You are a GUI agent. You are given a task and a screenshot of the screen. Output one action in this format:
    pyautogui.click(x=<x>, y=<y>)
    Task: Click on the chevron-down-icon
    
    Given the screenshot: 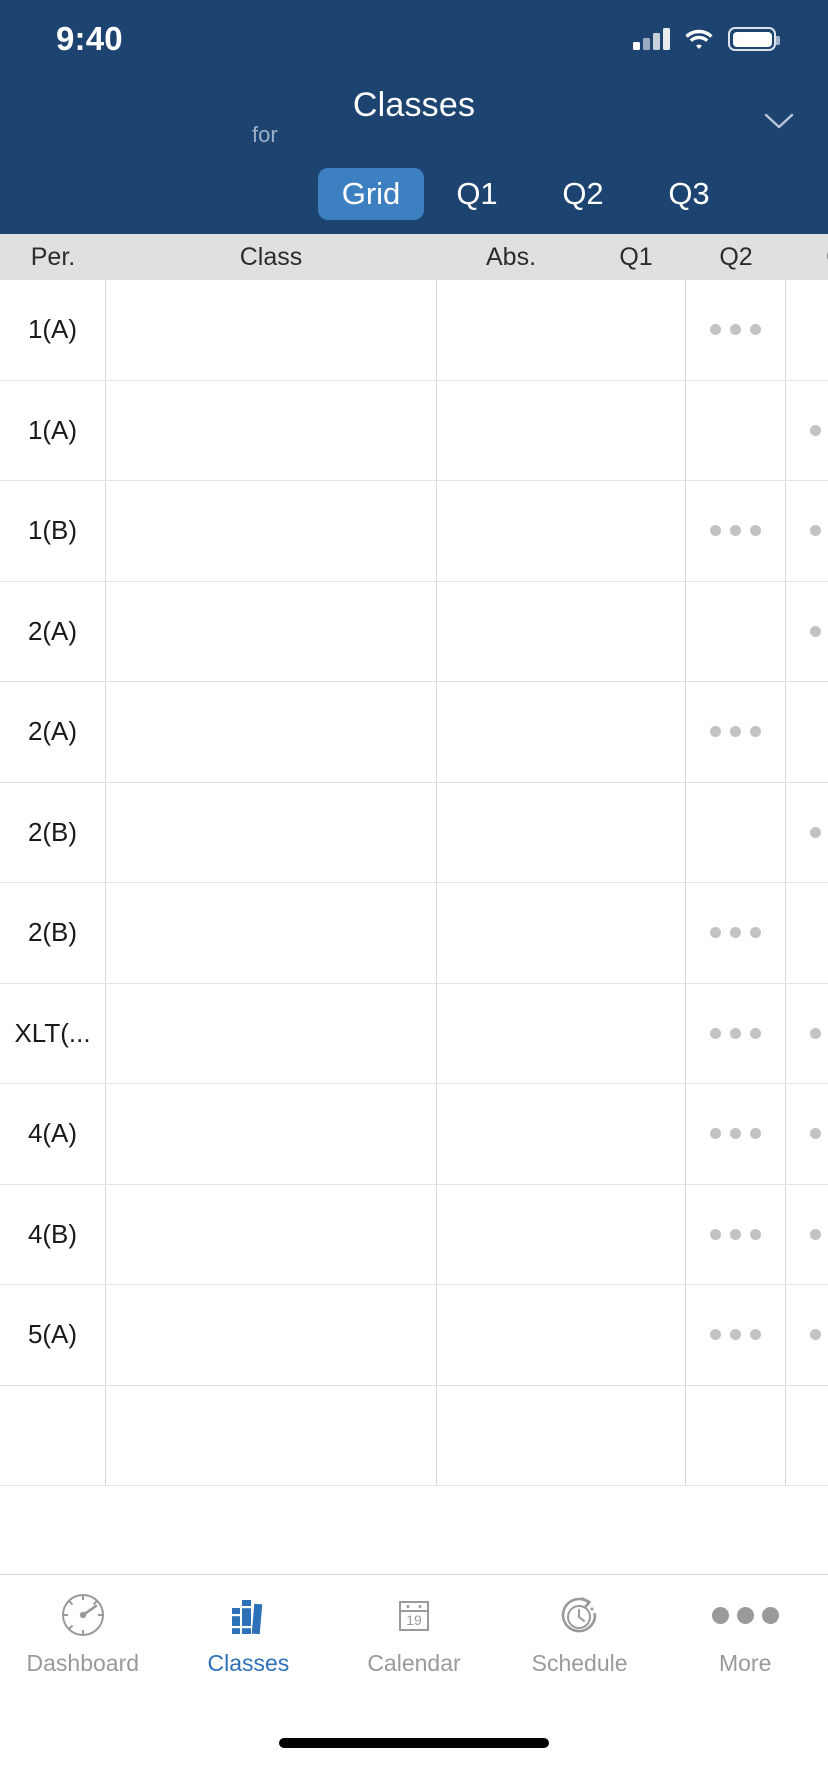 What is the action you would take?
    pyautogui.click(x=779, y=121)
    